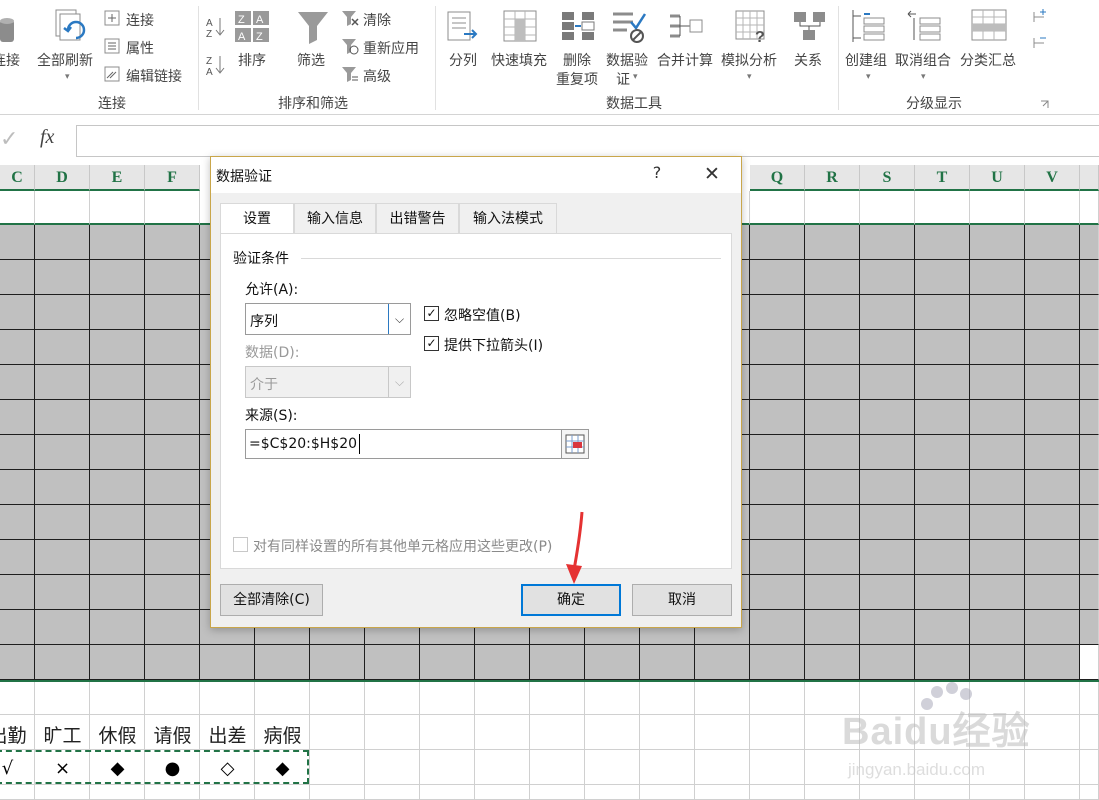 The height and width of the screenshot is (800, 1099). What do you see at coordinates (140, 20) in the screenshot?
I see `connections-button: 连接` at bounding box center [140, 20].